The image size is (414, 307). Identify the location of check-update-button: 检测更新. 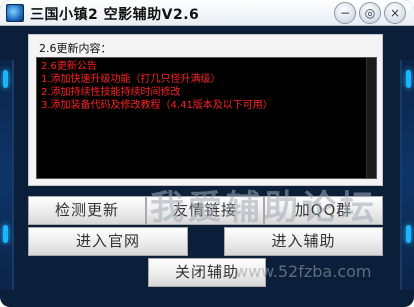
(87, 210).